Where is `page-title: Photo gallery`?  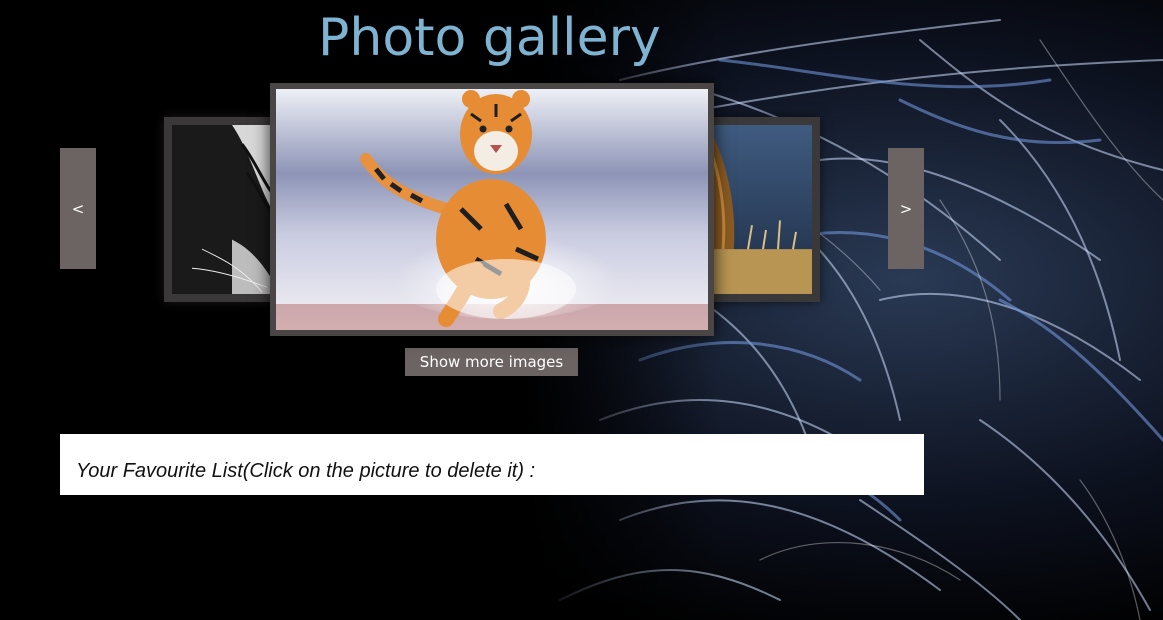 page-title: Photo gallery is located at coordinates (489, 38).